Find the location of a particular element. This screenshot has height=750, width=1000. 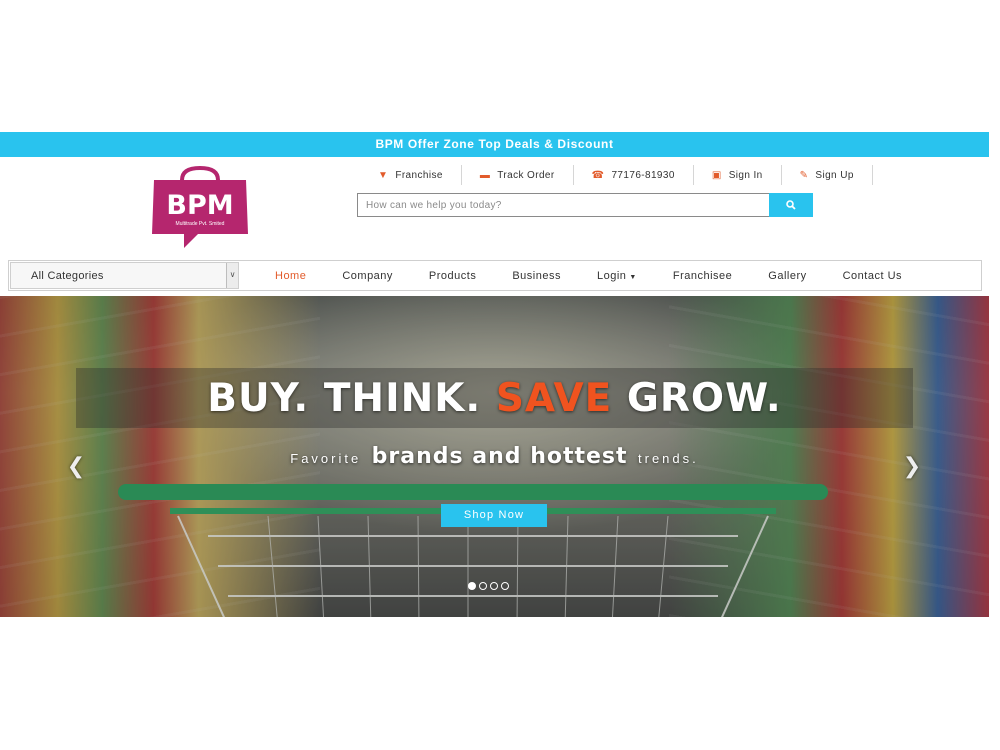

category-select: All Categories ∨ is located at coordinates (124, 275).